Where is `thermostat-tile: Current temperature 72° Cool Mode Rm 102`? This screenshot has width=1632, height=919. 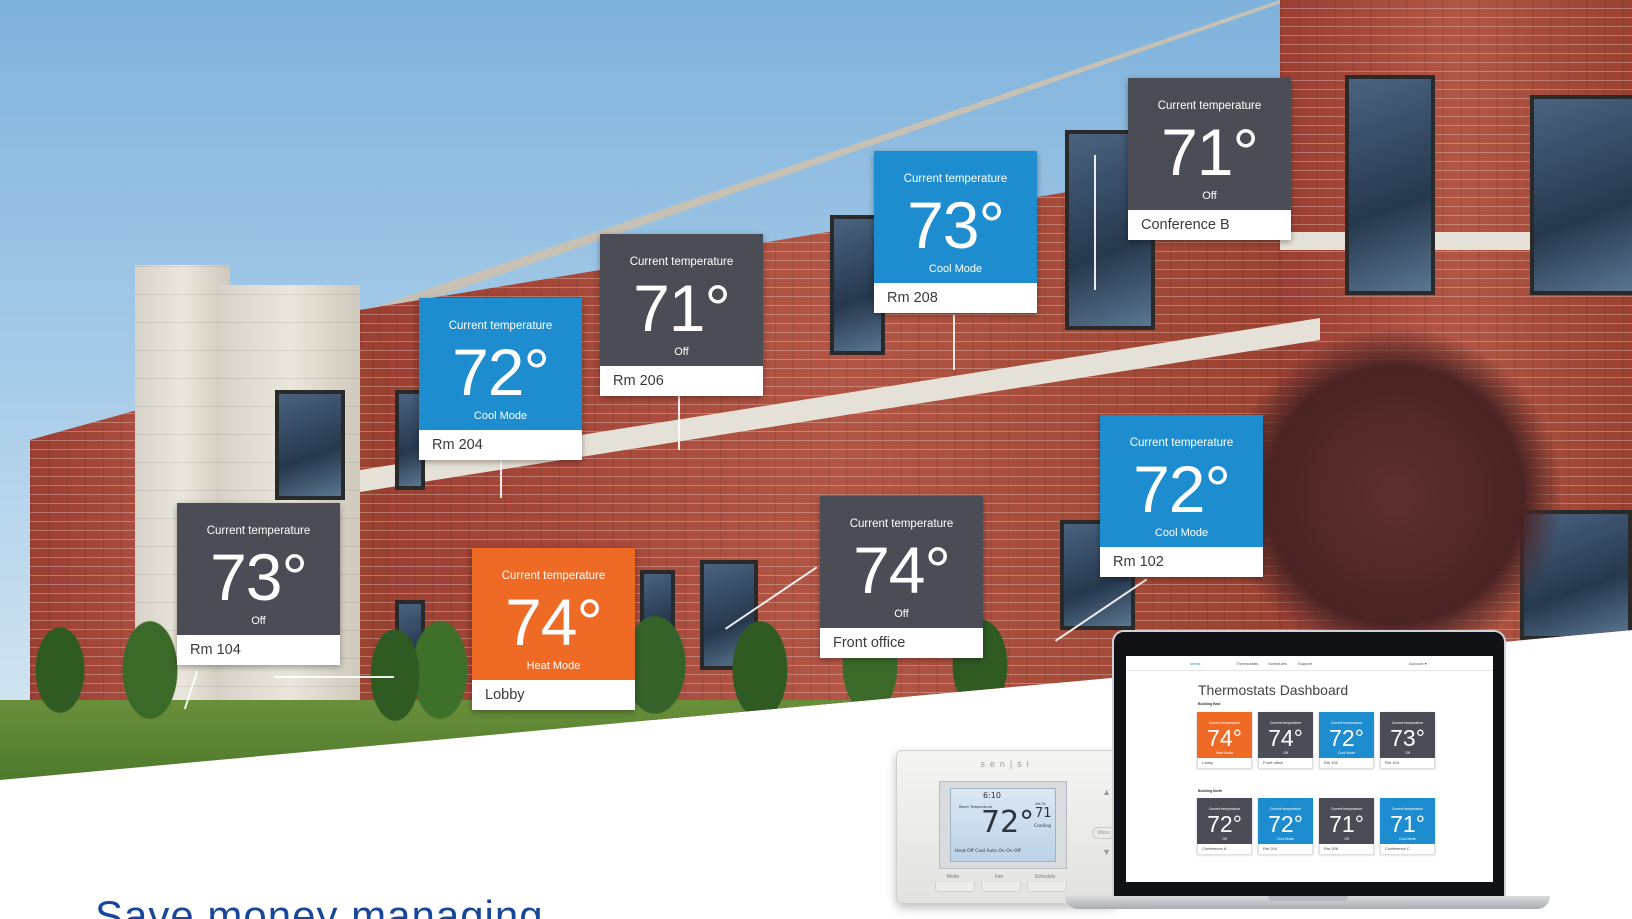 thermostat-tile: Current temperature 72° Cool Mode Rm 102 is located at coordinates (1181, 496).